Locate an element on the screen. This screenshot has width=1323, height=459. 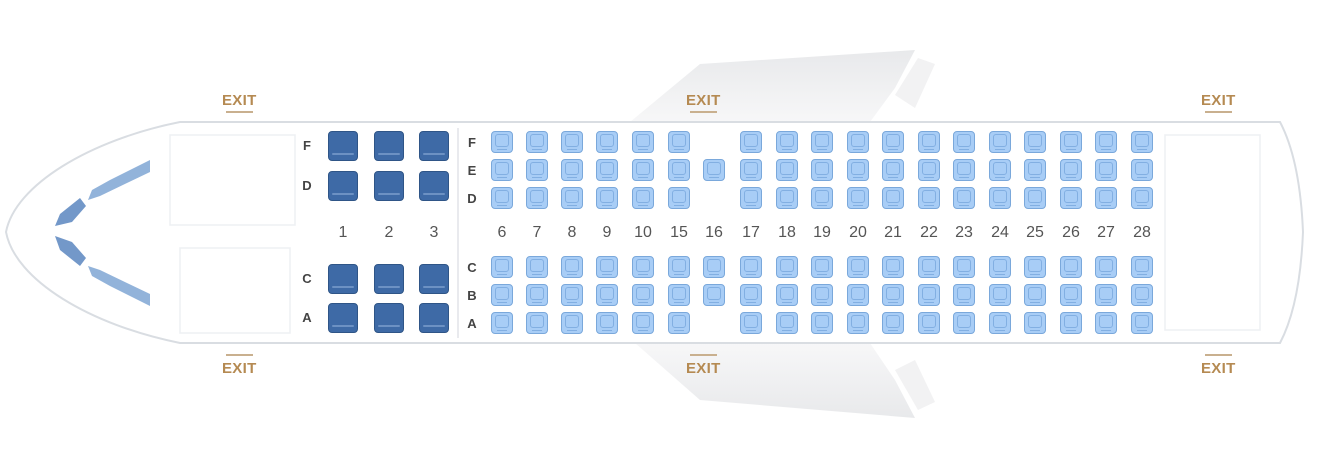
seat-15D is located at coordinates (679, 198).